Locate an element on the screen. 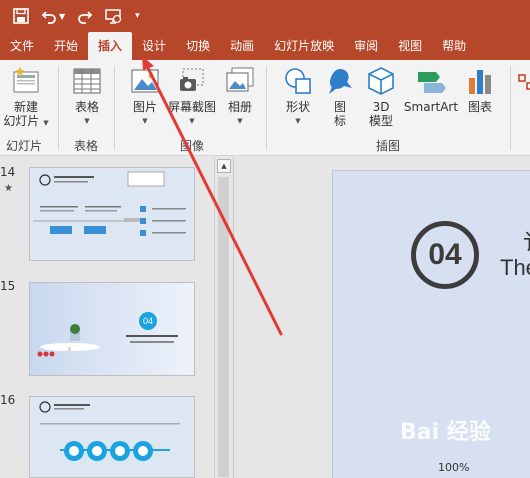  customize-qat-button: ▾ is located at coordinates (137, 16).